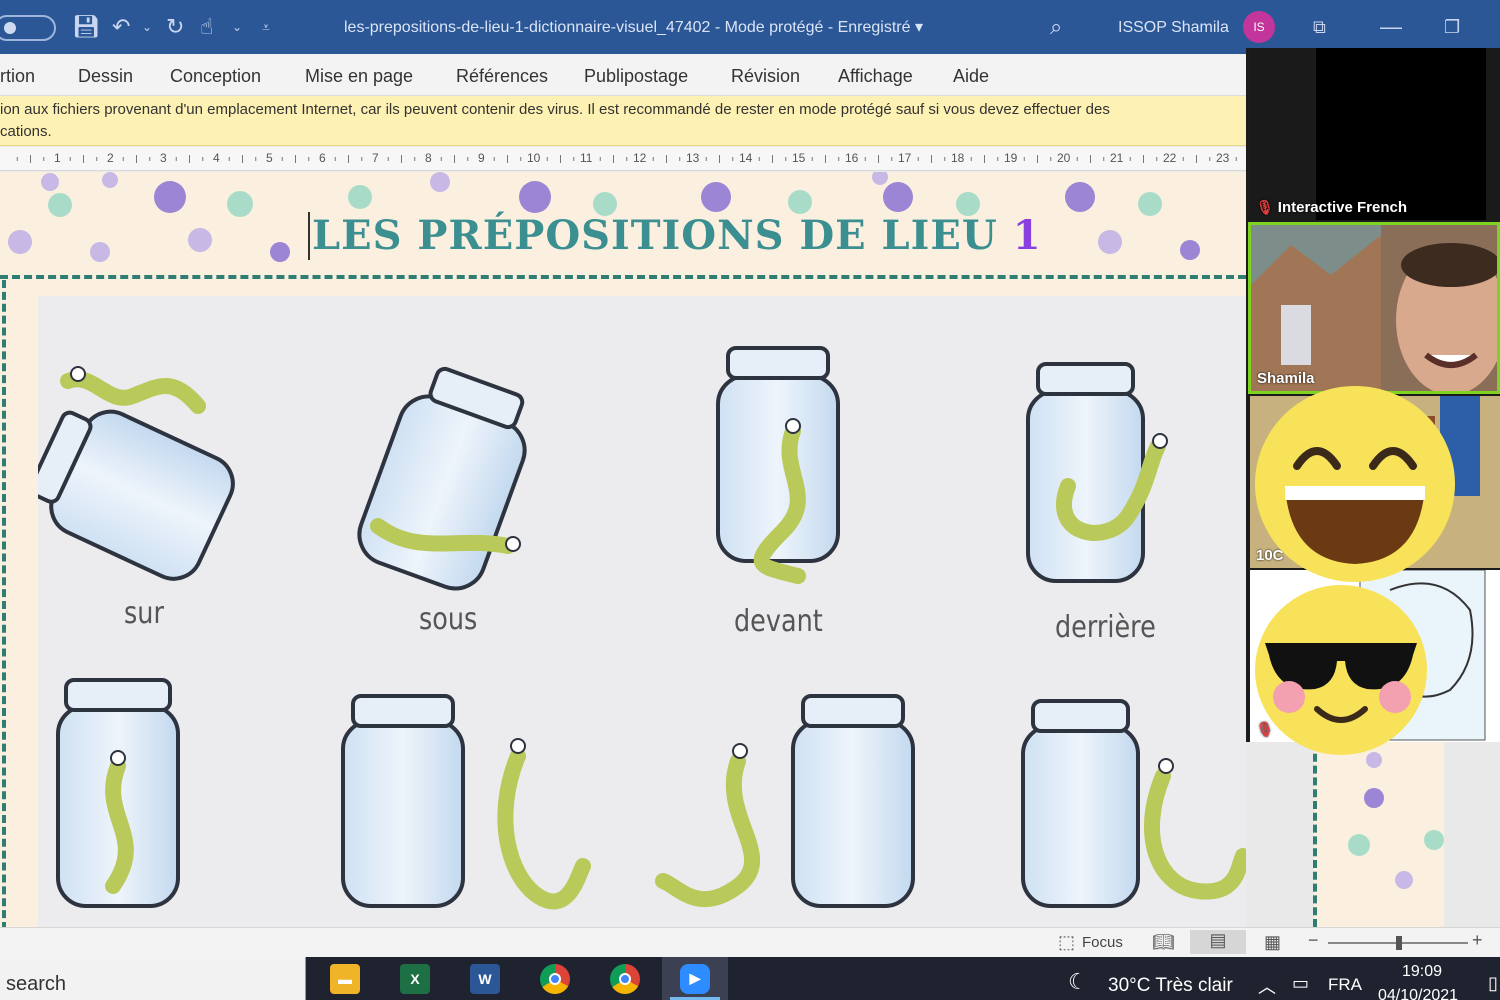 Image resolution: width=1500 pixels, height=1000 pixels. Describe the element at coordinates (1319, 27) in the screenshot. I see `ribbon-display-icon: ⧉` at that location.